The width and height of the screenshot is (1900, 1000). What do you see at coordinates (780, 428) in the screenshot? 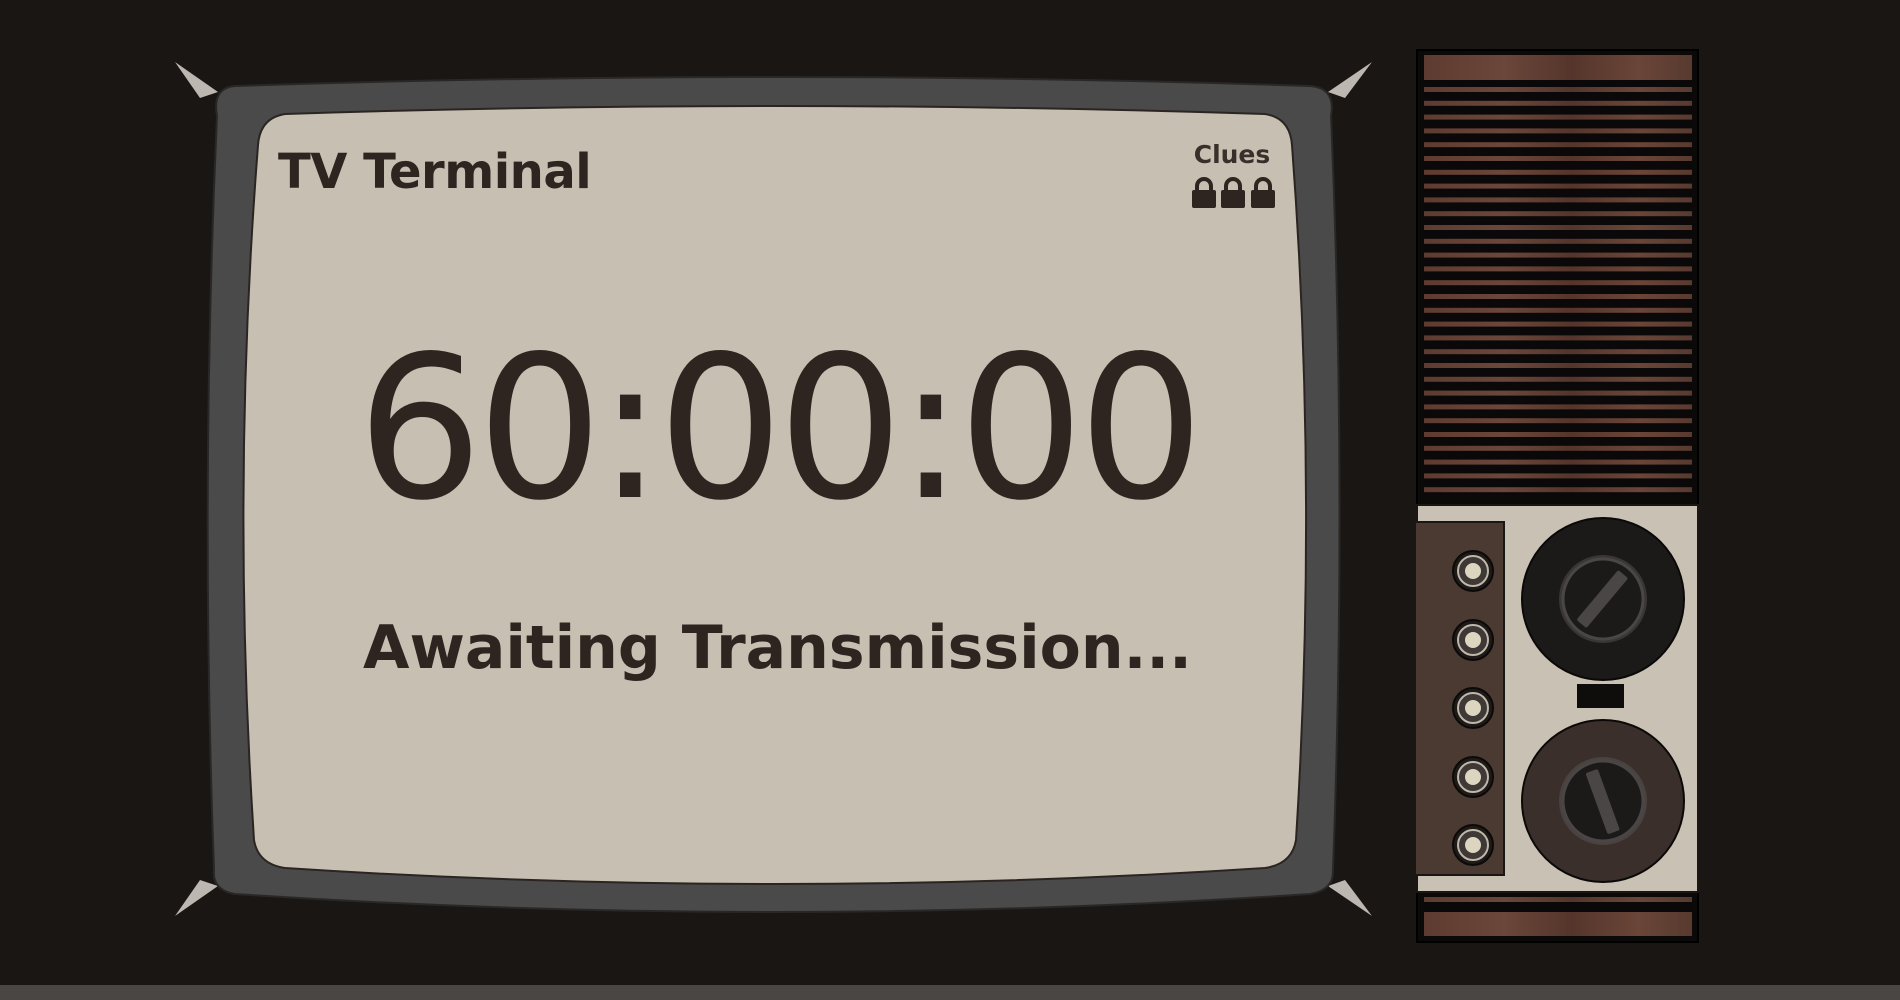
I see `countdown-timer: 60:00:00` at bounding box center [780, 428].